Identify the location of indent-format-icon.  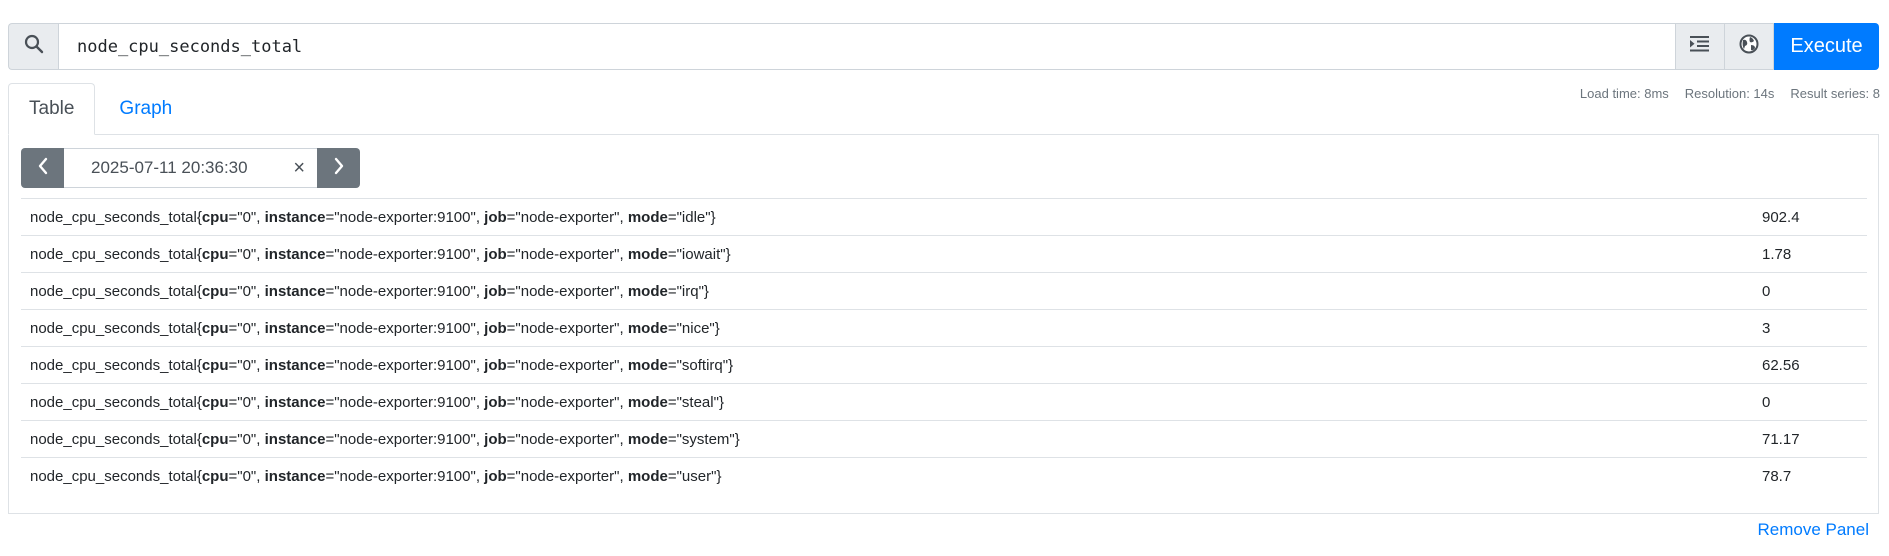
(1700, 46).